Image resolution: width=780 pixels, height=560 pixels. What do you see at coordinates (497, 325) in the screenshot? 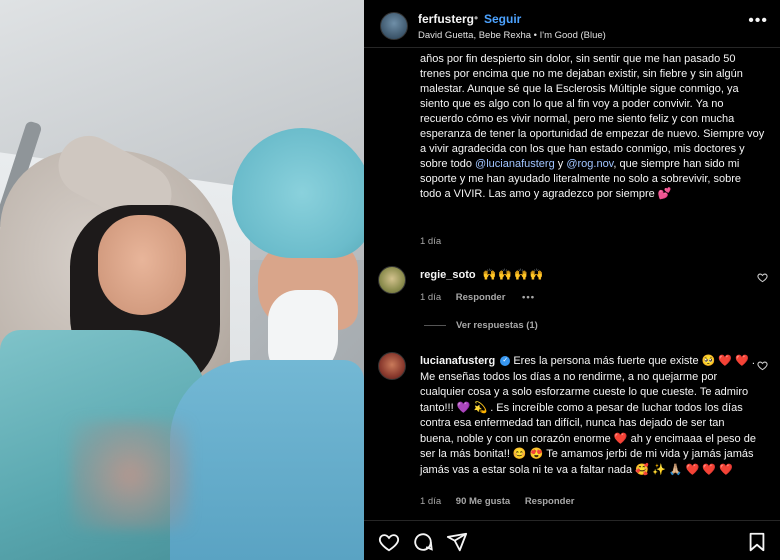
I see `view-replies-label: Ver respuestas (1)` at bounding box center [497, 325].